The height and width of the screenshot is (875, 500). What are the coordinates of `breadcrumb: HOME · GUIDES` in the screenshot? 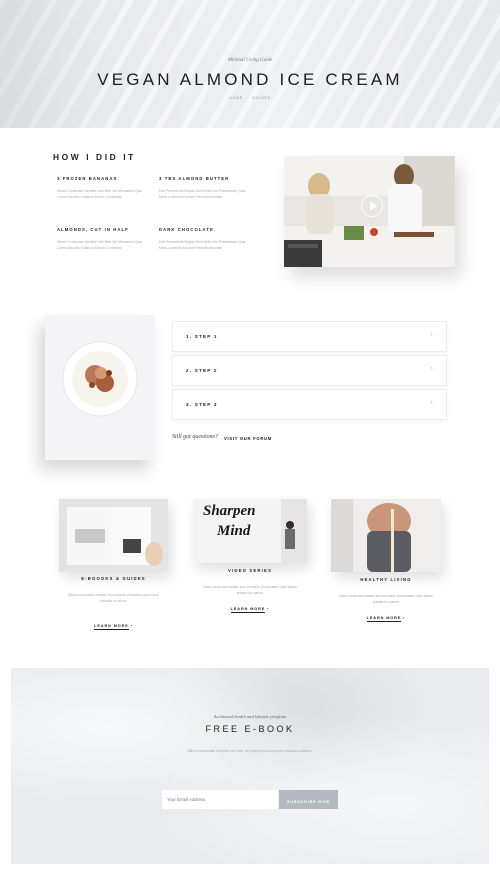 It's located at (250, 98).